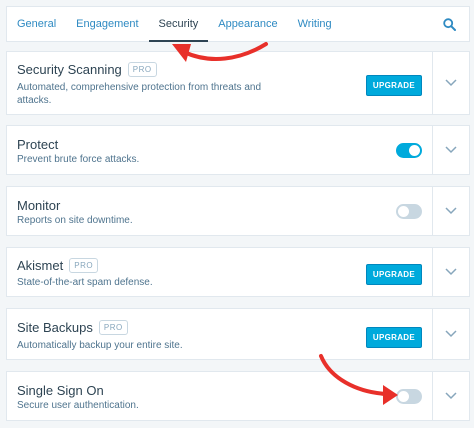 The image size is (474, 428). What do you see at coordinates (238, 211) in the screenshot?
I see `card-monitor: Monitor Reports on site downtime.` at bounding box center [238, 211].